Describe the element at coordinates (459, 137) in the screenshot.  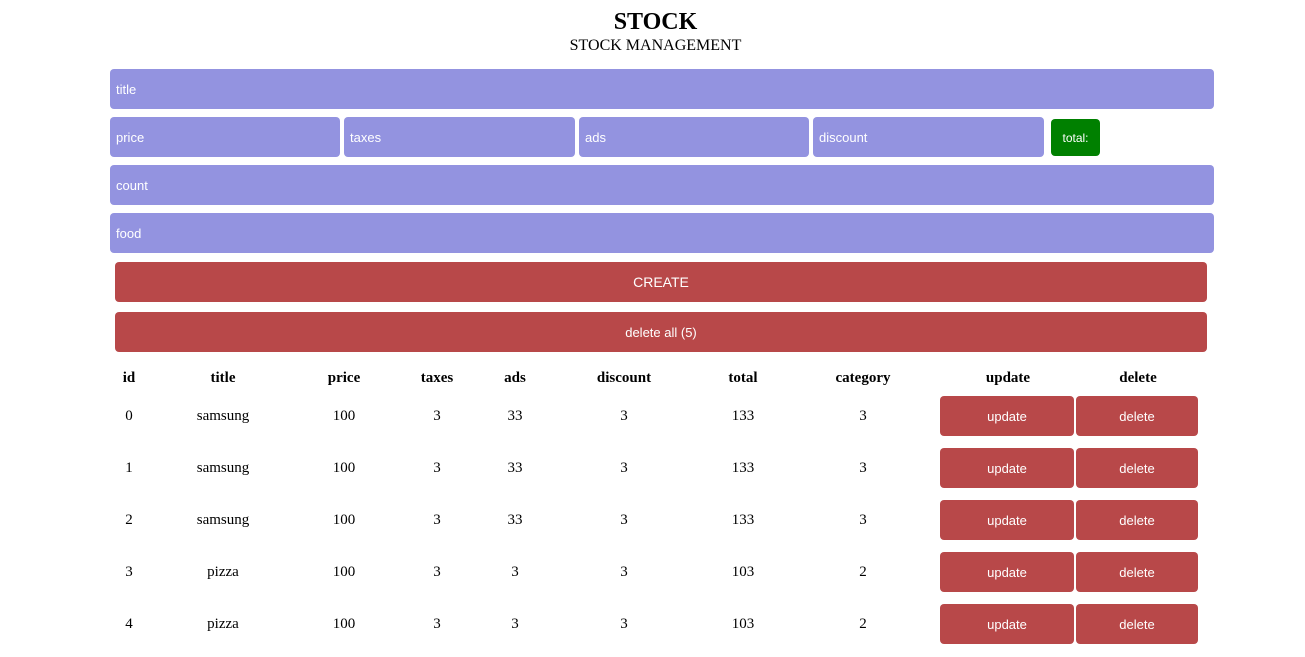
I see `taxes-input: taxes` at that location.